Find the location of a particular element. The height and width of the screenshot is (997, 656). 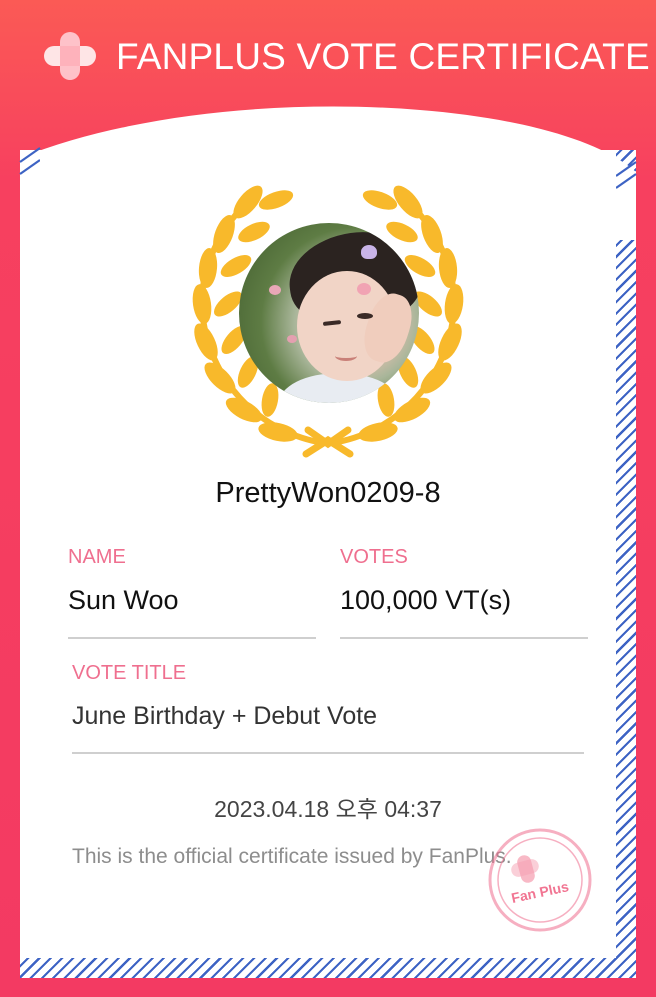

header-title: FANPLUS VOTE CERTIFICATE is located at coordinates (383, 56).